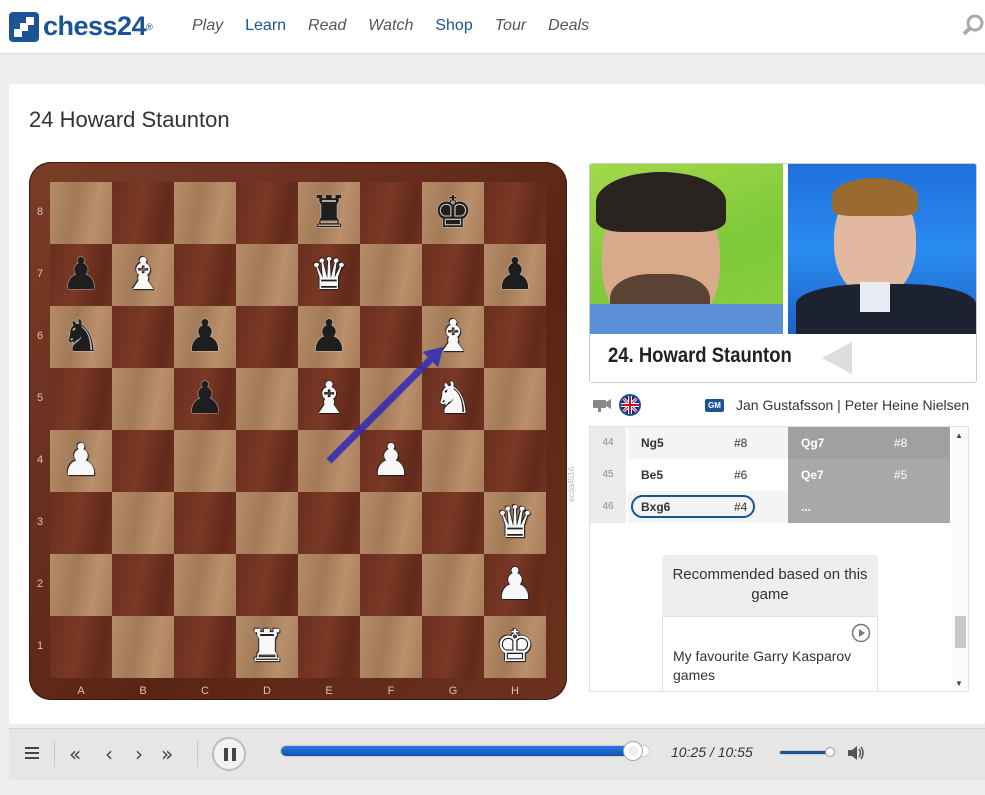 This screenshot has width=985, height=795. I want to click on uk-flag-icon, so click(630, 405).